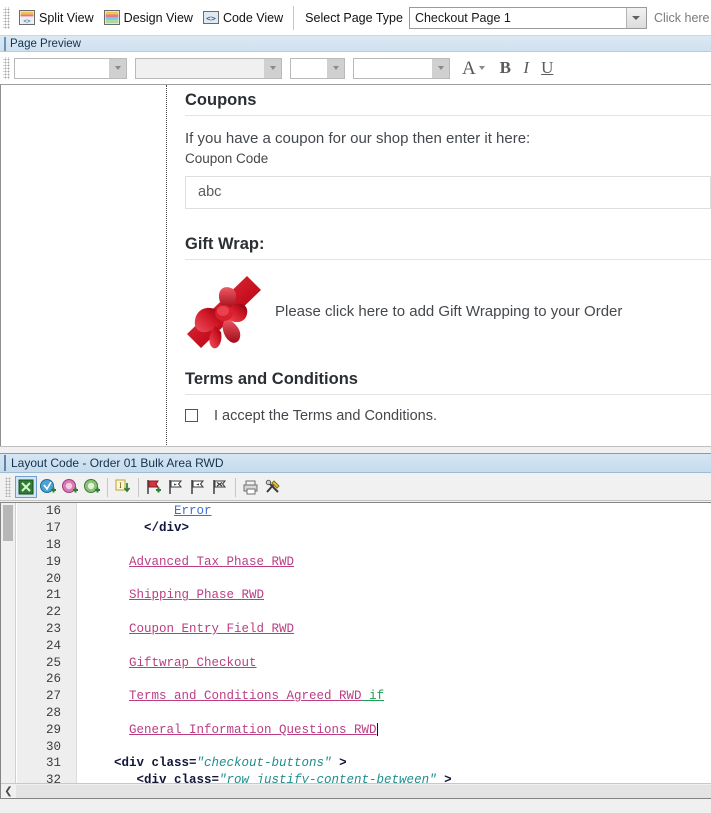  What do you see at coordinates (193, 511) in the screenshot?
I see `code-token: Error` at bounding box center [193, 511].